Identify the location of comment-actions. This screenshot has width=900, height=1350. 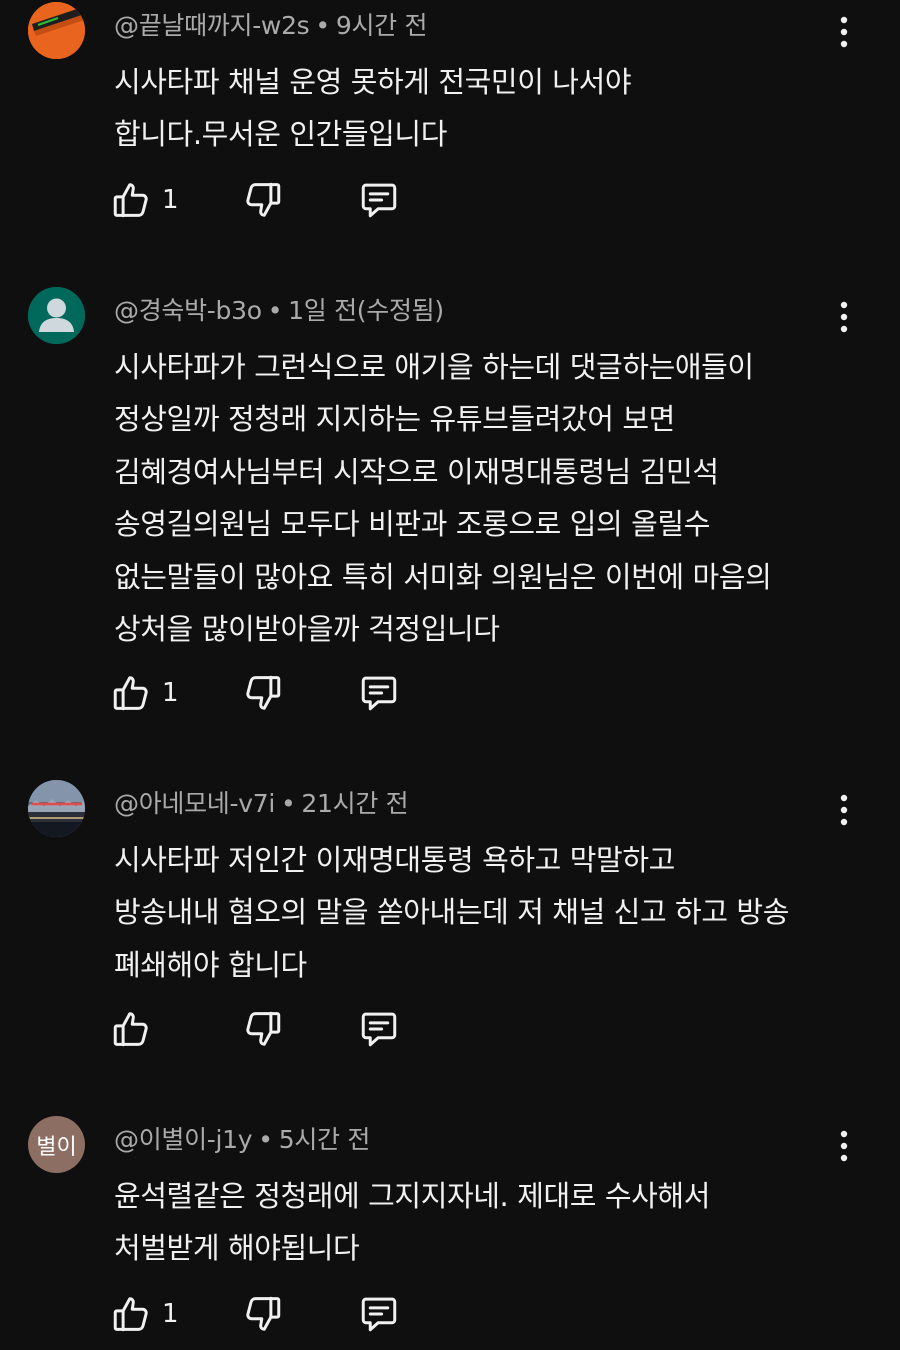
(270, 1029).